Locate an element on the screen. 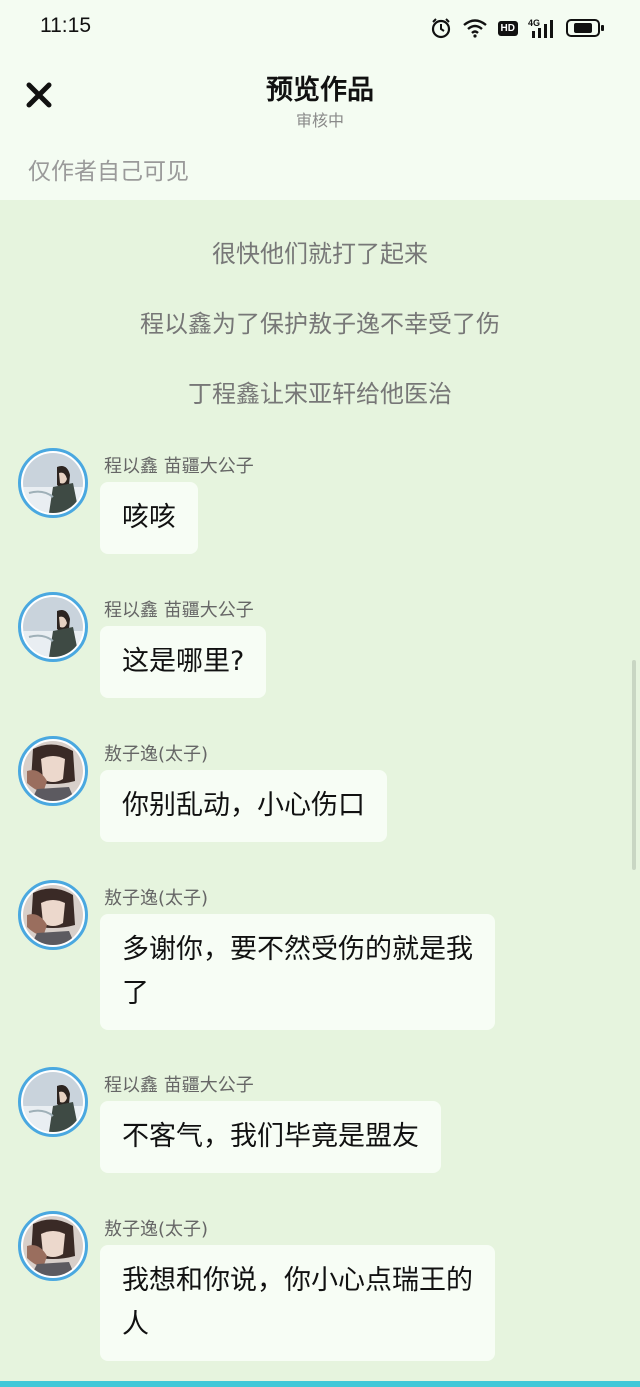 The width and height of the screenshot is (640, 1387). bottom-accent-strip is located at coordinates (320, 1384).